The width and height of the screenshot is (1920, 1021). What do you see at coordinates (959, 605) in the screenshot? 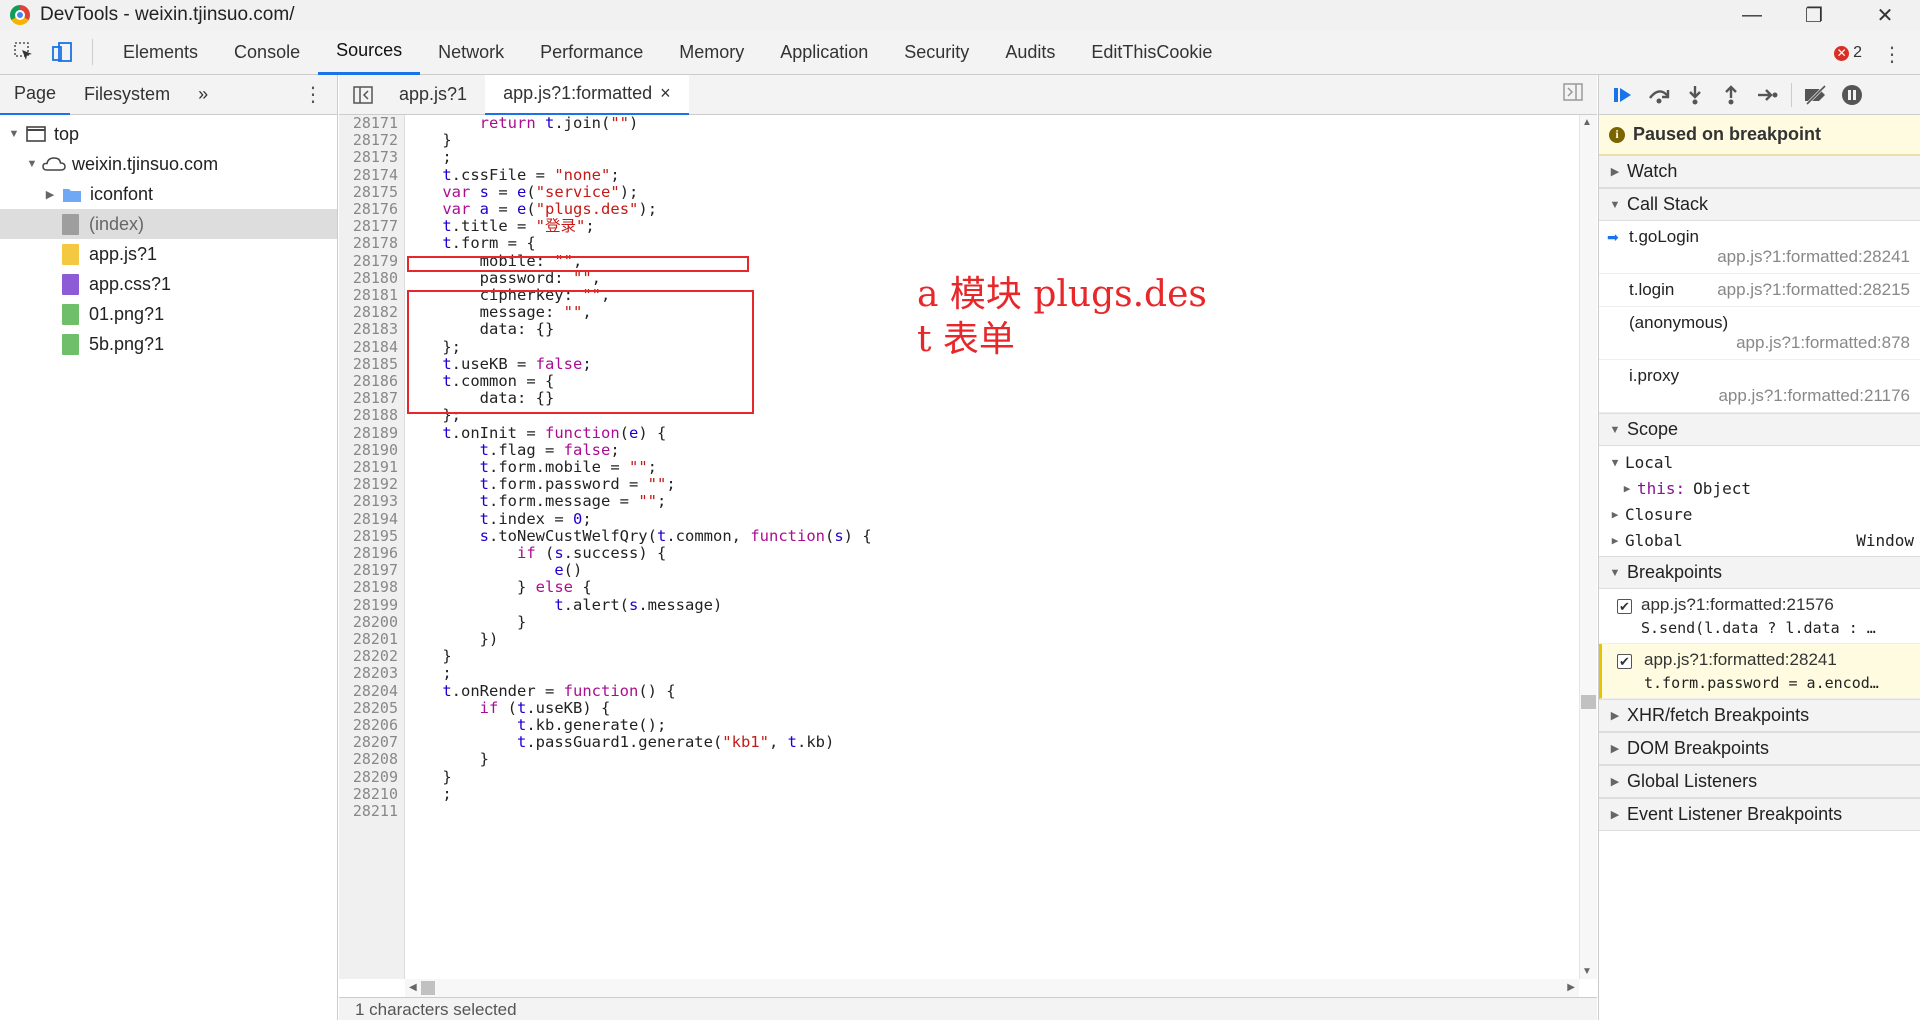
I see `code-line: 28199 t.alert(s.message)` at bounding box center [959, 605].